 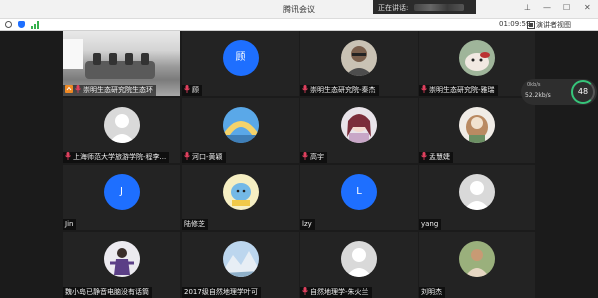 I want to click on participant-name: 2017级自然地理学叶可, so click(x=221, y=292).